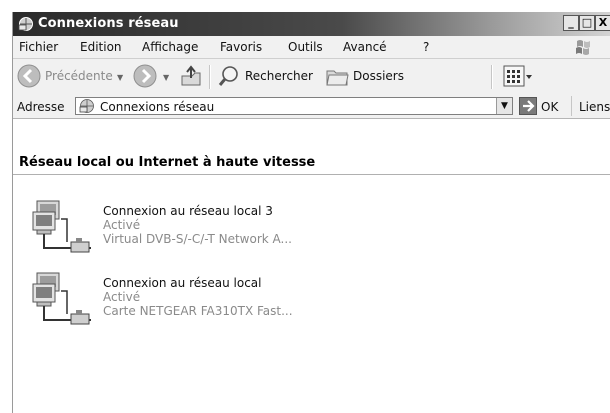  I want to click on group-divider, so click(311, 174).